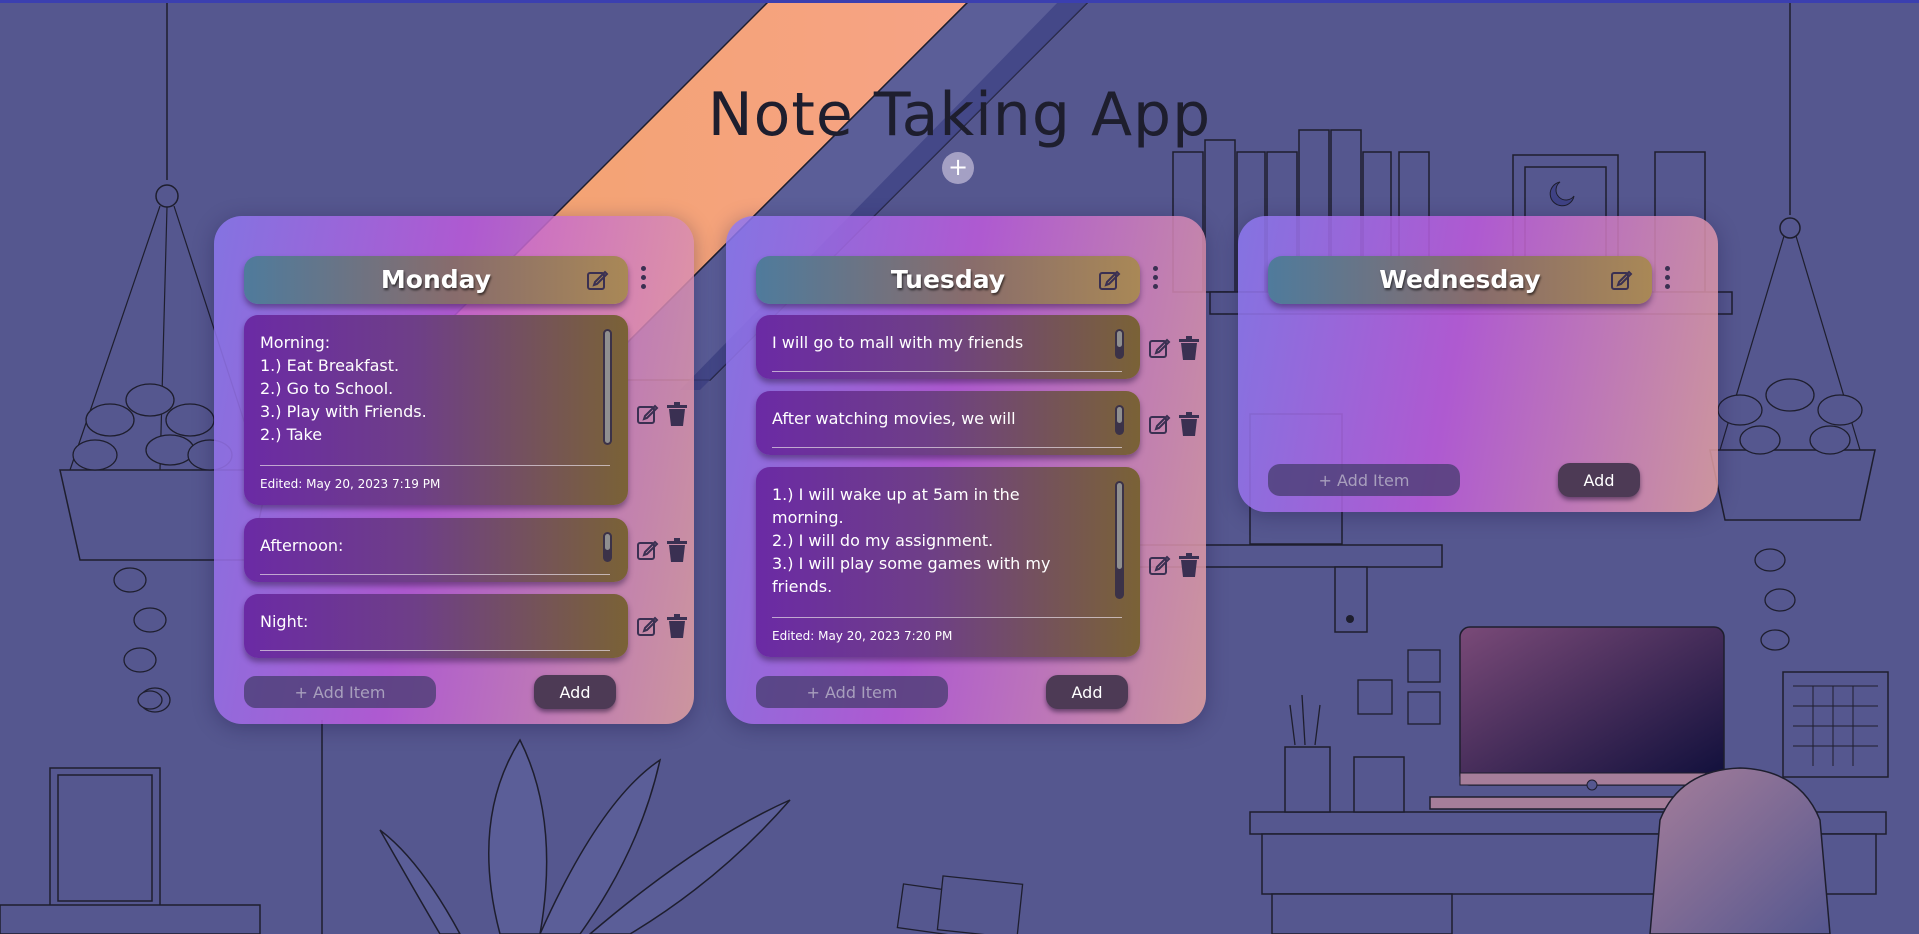 The image size is (1919, 934). Describe the element at coordinates (420, 547) in the screenshot. I see `note-text: Afternoon:` at that location.